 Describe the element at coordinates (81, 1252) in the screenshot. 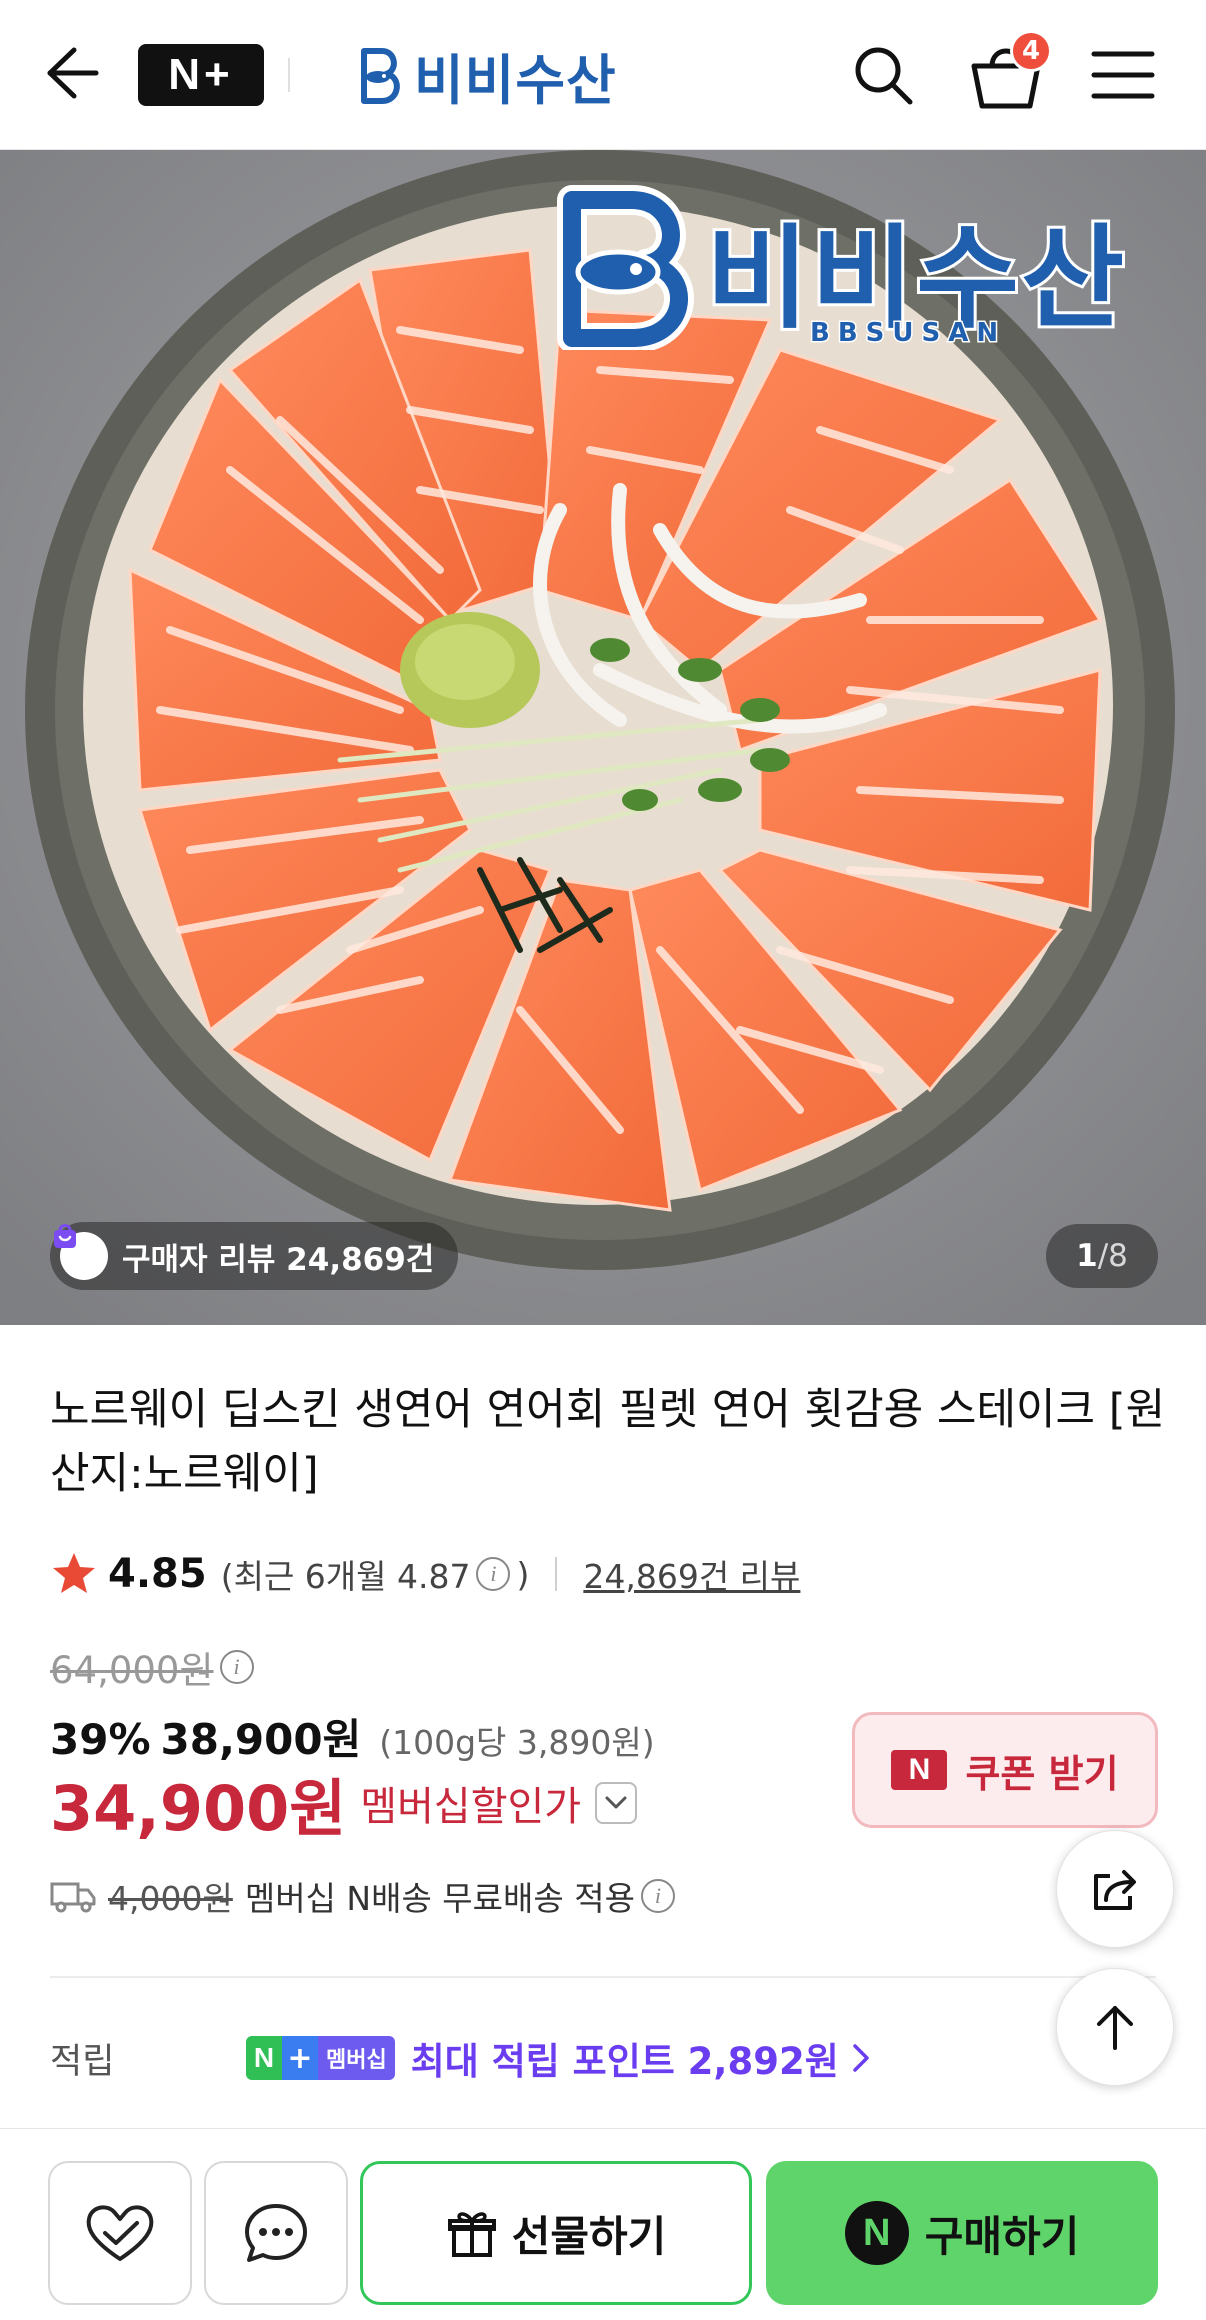

I see `review-bag-icon` at that location.